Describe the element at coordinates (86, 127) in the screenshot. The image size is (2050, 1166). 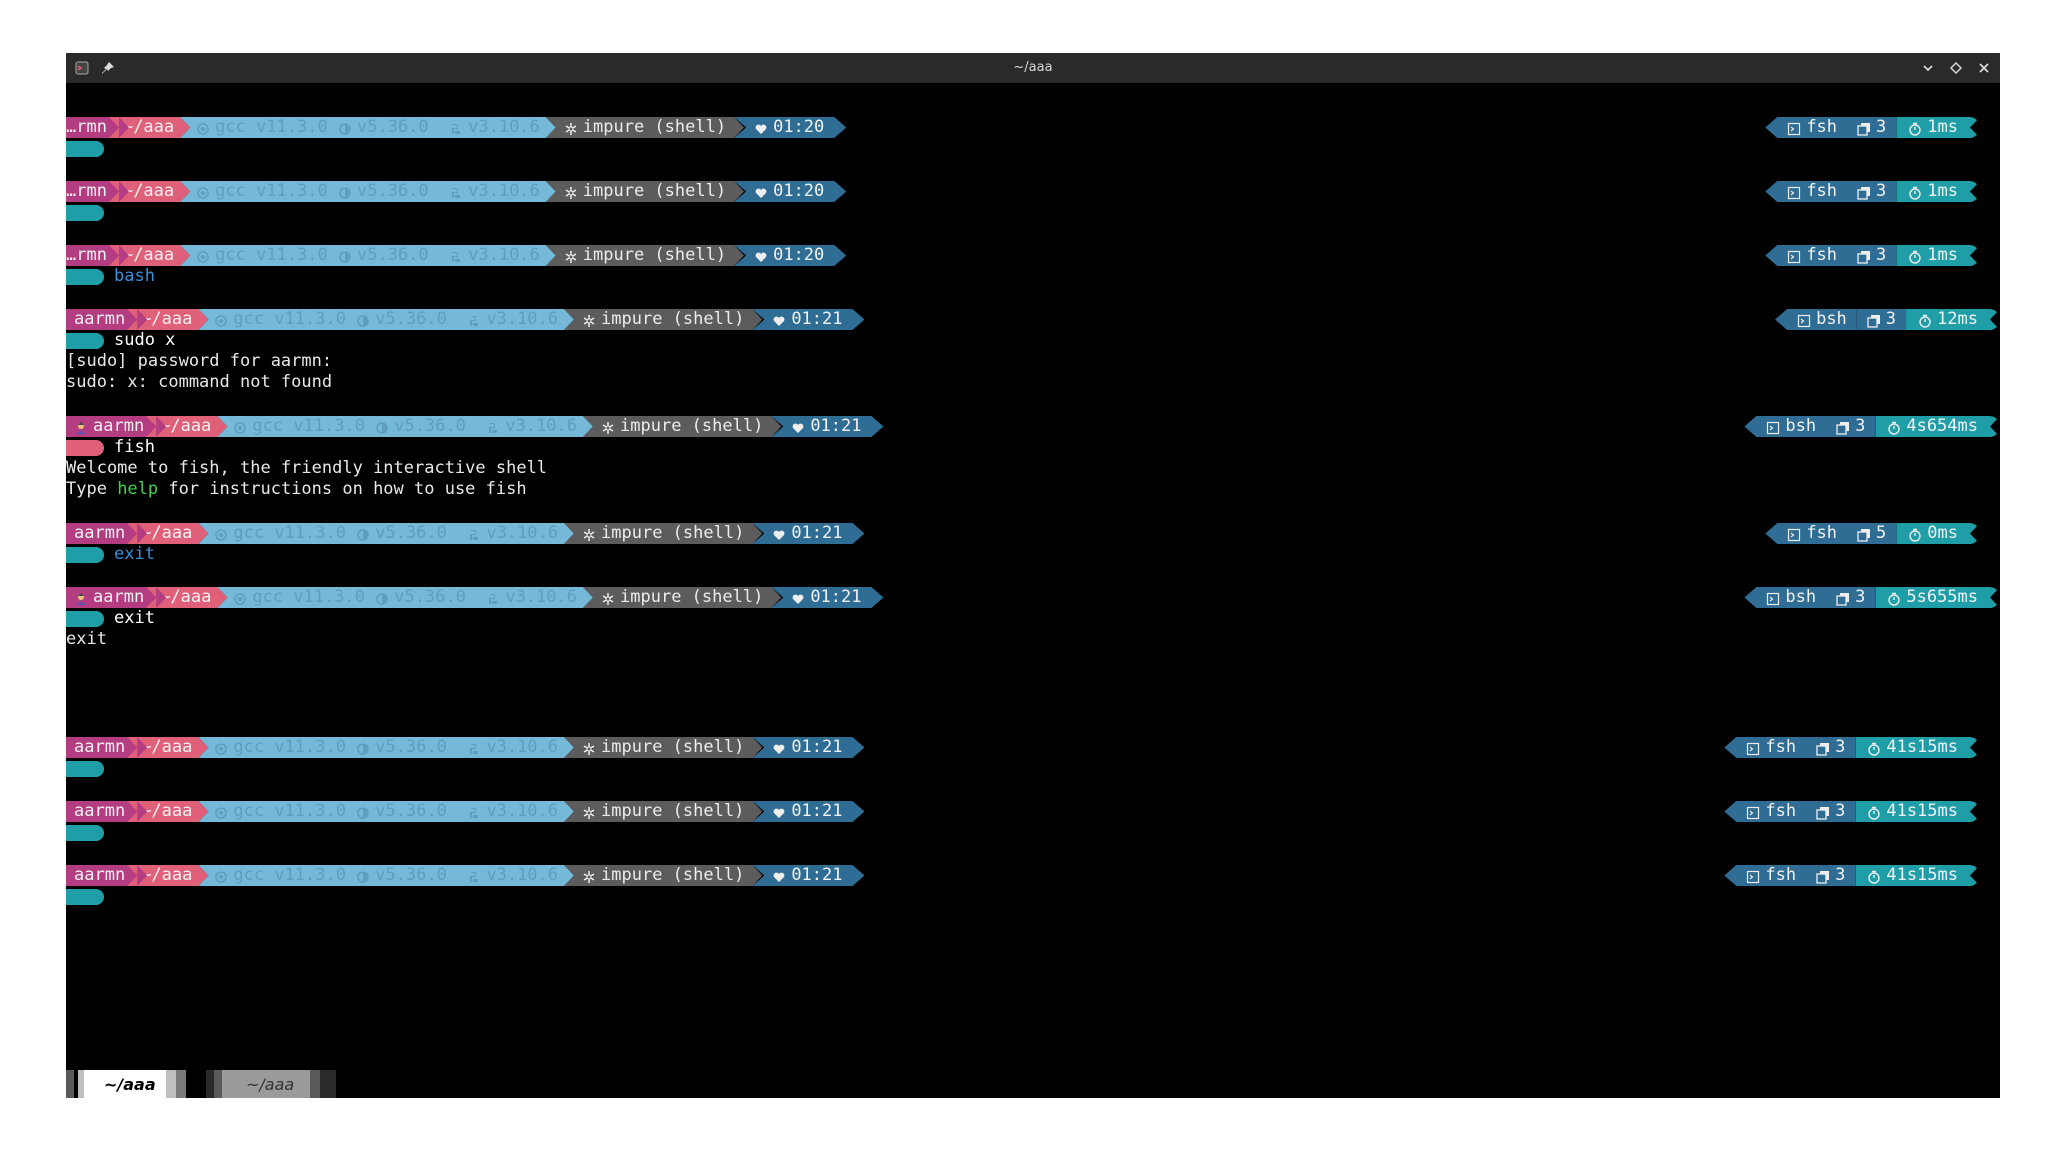
I see `user-name: …rmn` at that location.